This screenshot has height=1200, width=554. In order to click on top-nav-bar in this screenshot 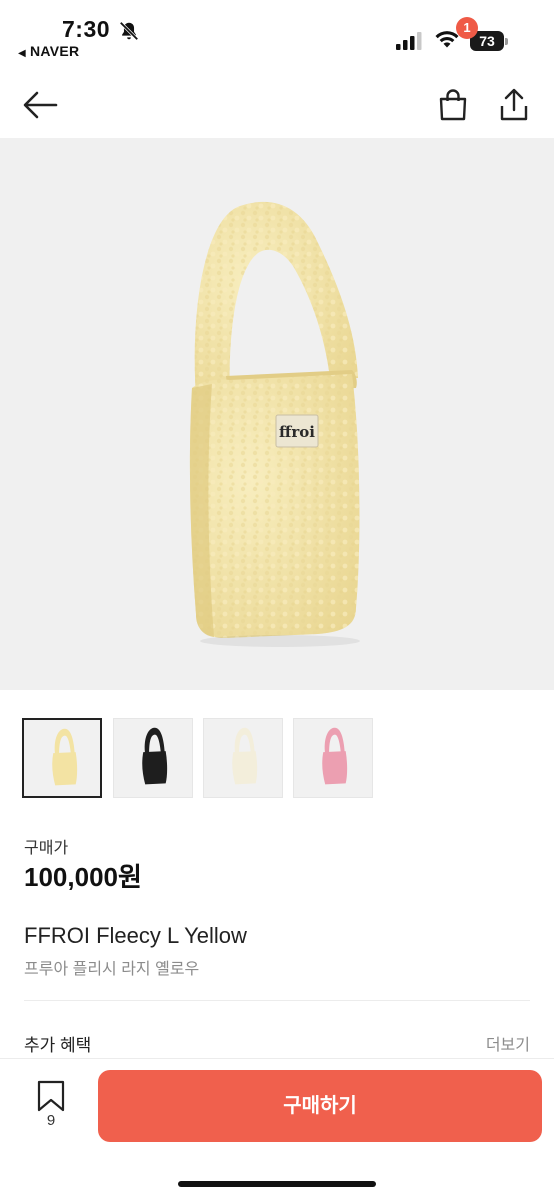, I will do `click(277, 104)`.